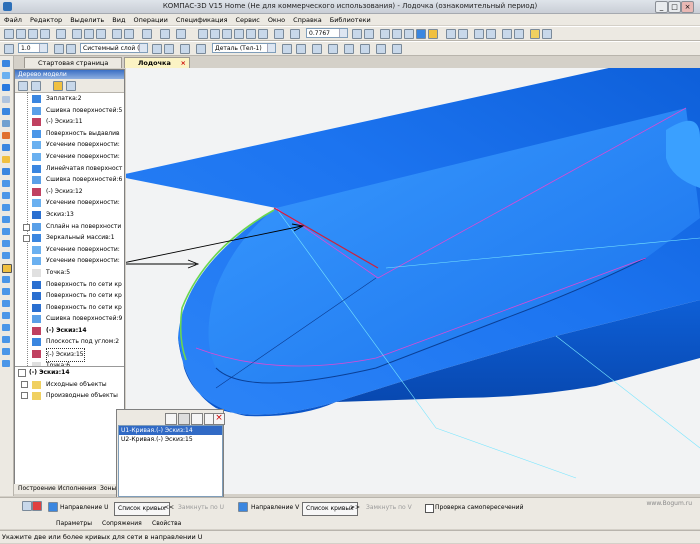 This screenshot has width=700, height=544. I want to click on tab-start-page: Стартовая страница, so click(73, 62).